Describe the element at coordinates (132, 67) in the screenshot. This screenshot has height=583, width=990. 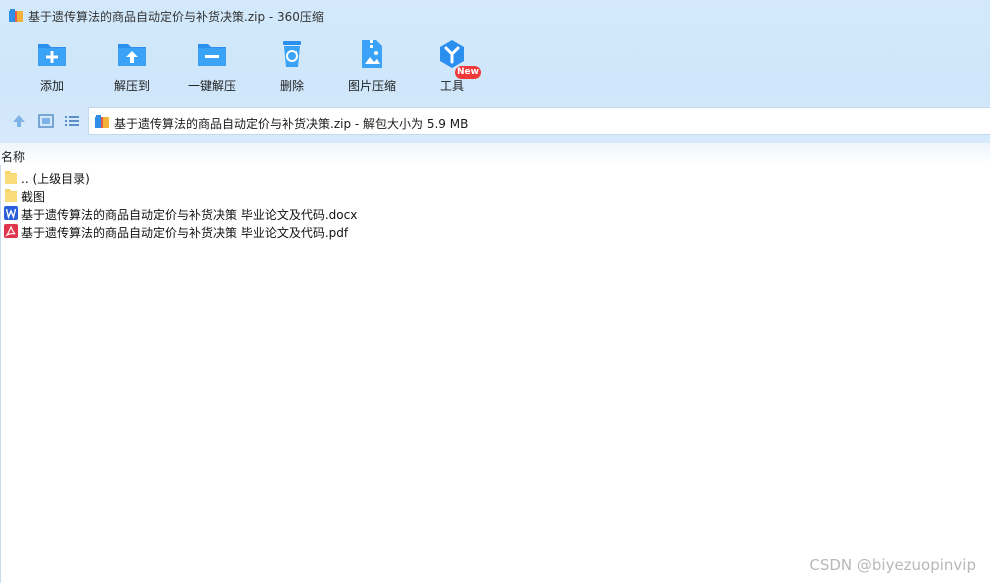
I see `extract-to-button: 解压到` at that location.